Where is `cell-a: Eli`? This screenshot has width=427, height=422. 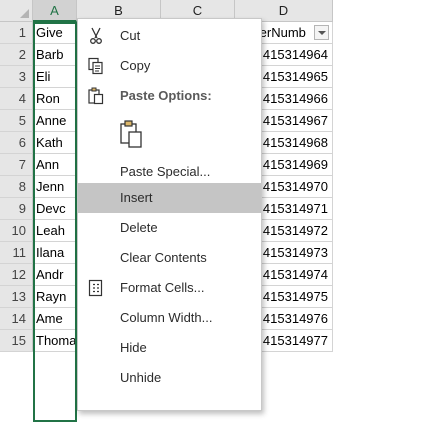
cell-a: Eli is located at coordinates (55, 77).